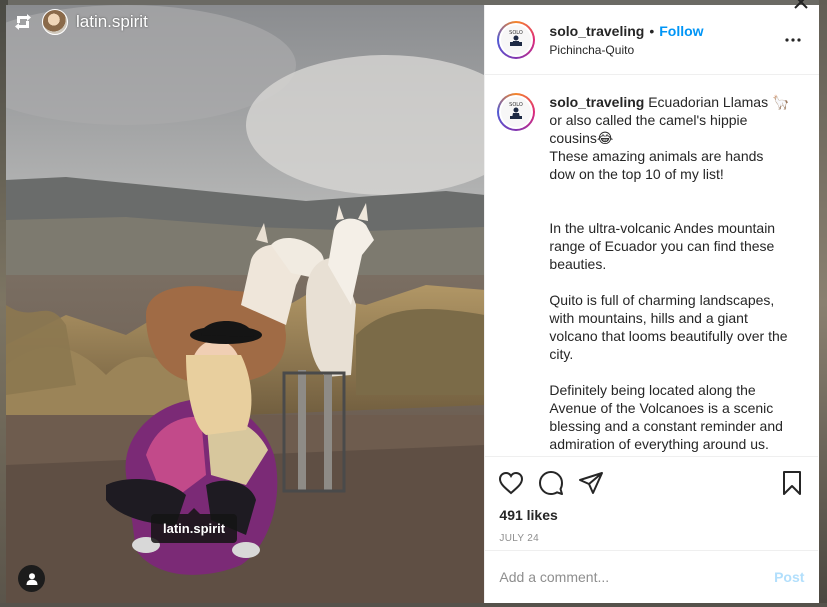  I want to click on repost-icon, so click(23, 22).